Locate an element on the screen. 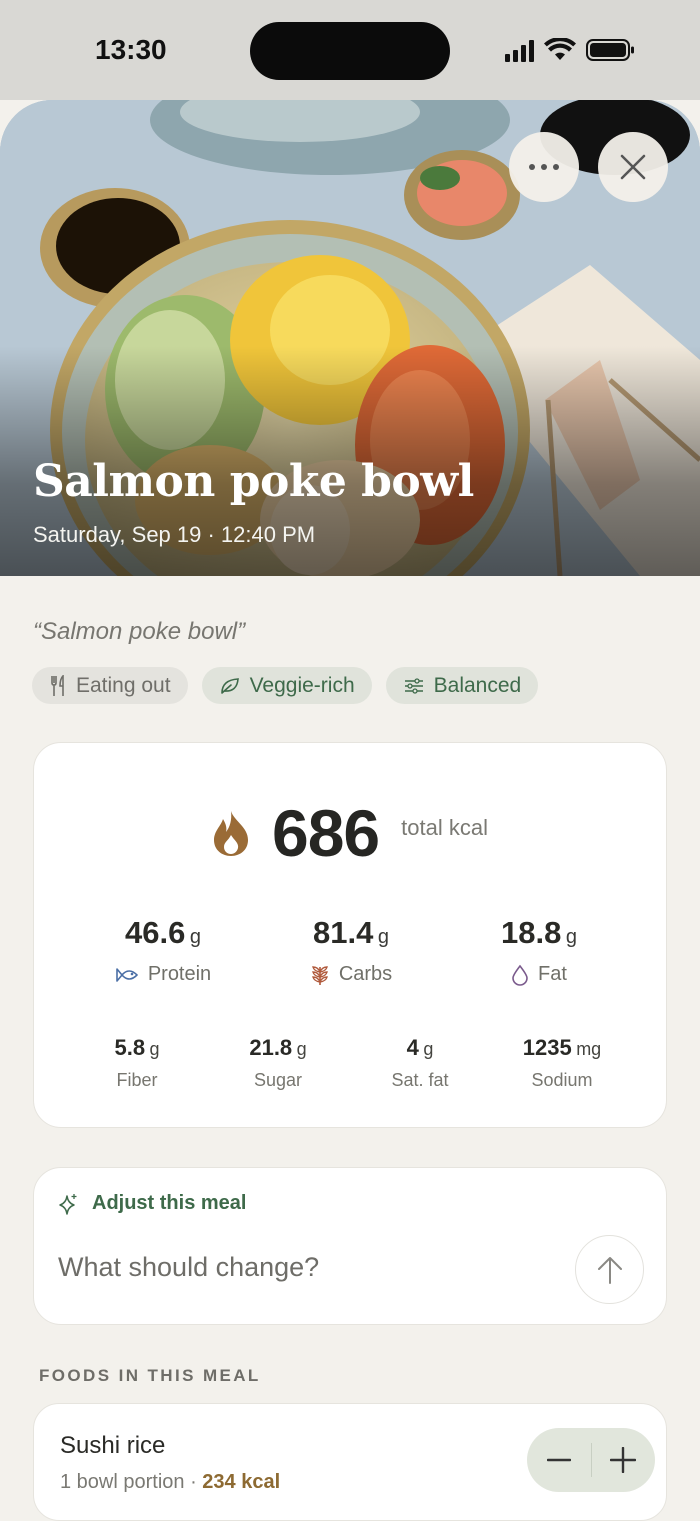 This screenshot has height=1521, width=700. wifi-icon is located at coordinates (560, 49).